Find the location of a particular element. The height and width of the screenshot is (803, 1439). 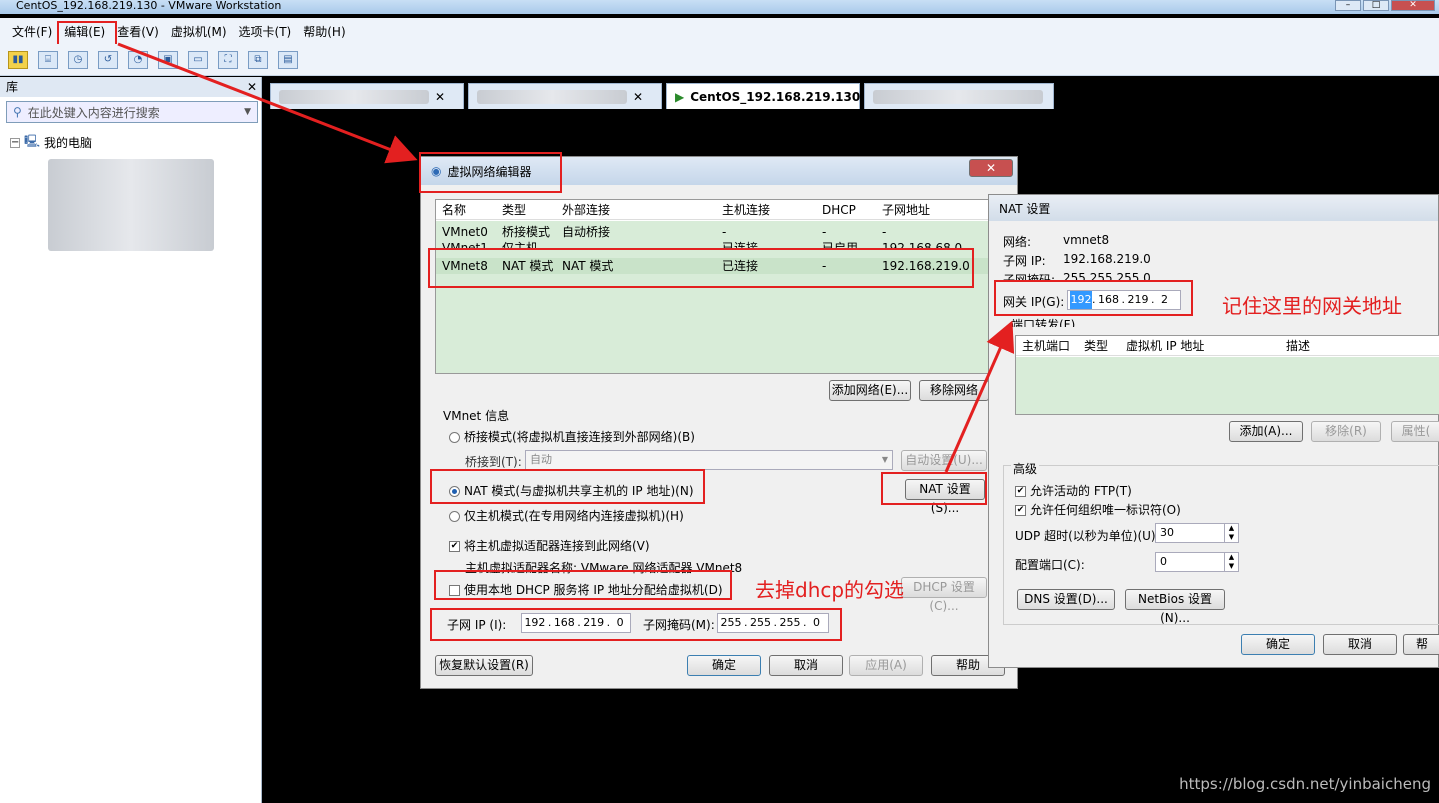

watermark: https://blog.csdn.net/yinbaicheng is located at coordinates (1305, 784).